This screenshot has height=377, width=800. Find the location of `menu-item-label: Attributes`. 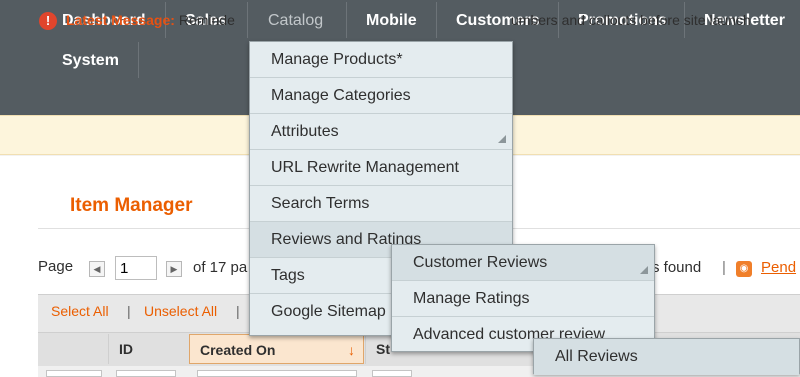

menu-item-label: Attributes is located at coordinates (305, 131).